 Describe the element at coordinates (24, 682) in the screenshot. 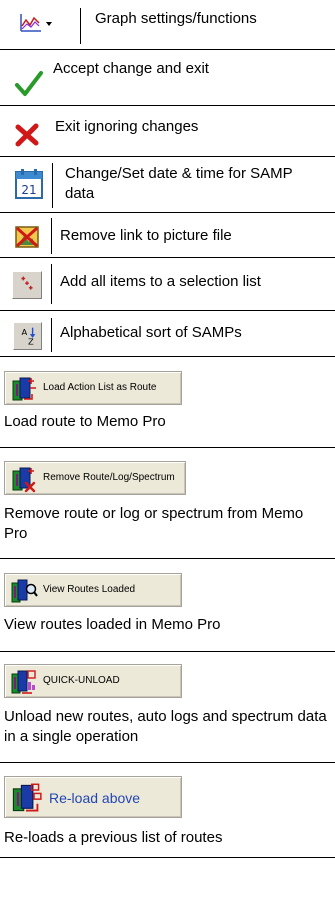

I see `quick-unload-icon` at that location.